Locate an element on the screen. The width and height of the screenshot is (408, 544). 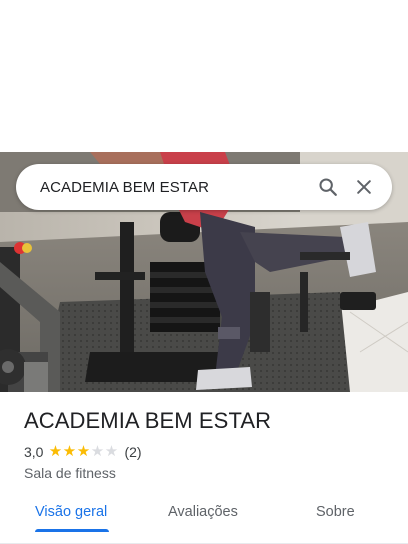
rating-row: 3,0 ★ ★ ★ ★ ★ (2) is located at coordinates (83, 452).